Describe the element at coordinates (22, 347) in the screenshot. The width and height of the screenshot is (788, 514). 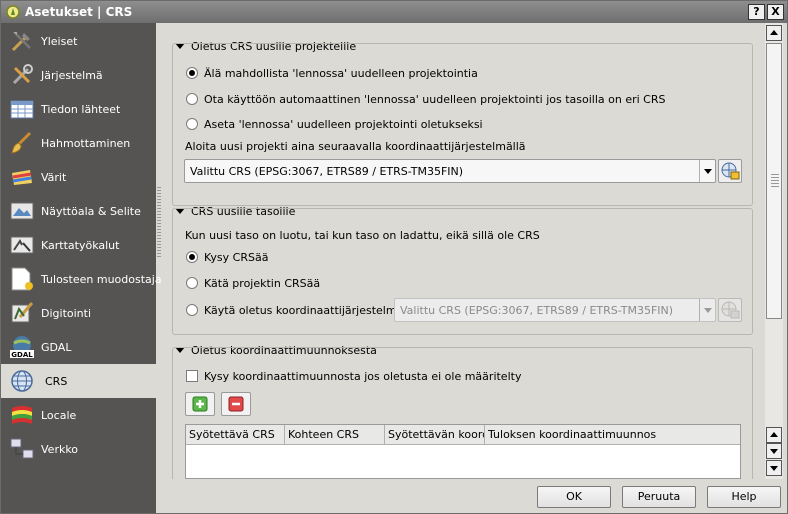
I see `gdal-icon: GDAL` at that location.